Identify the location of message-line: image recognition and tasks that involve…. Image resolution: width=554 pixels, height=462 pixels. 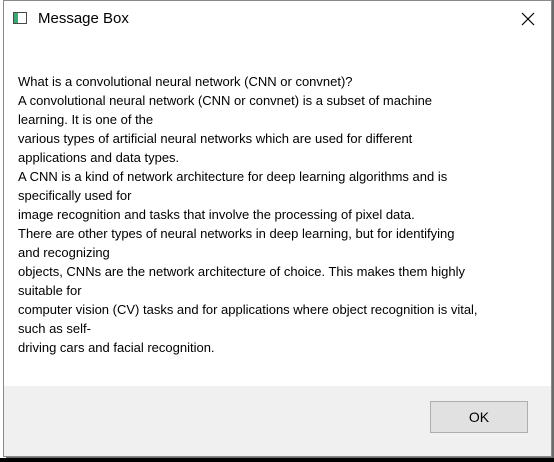
(216, 214).